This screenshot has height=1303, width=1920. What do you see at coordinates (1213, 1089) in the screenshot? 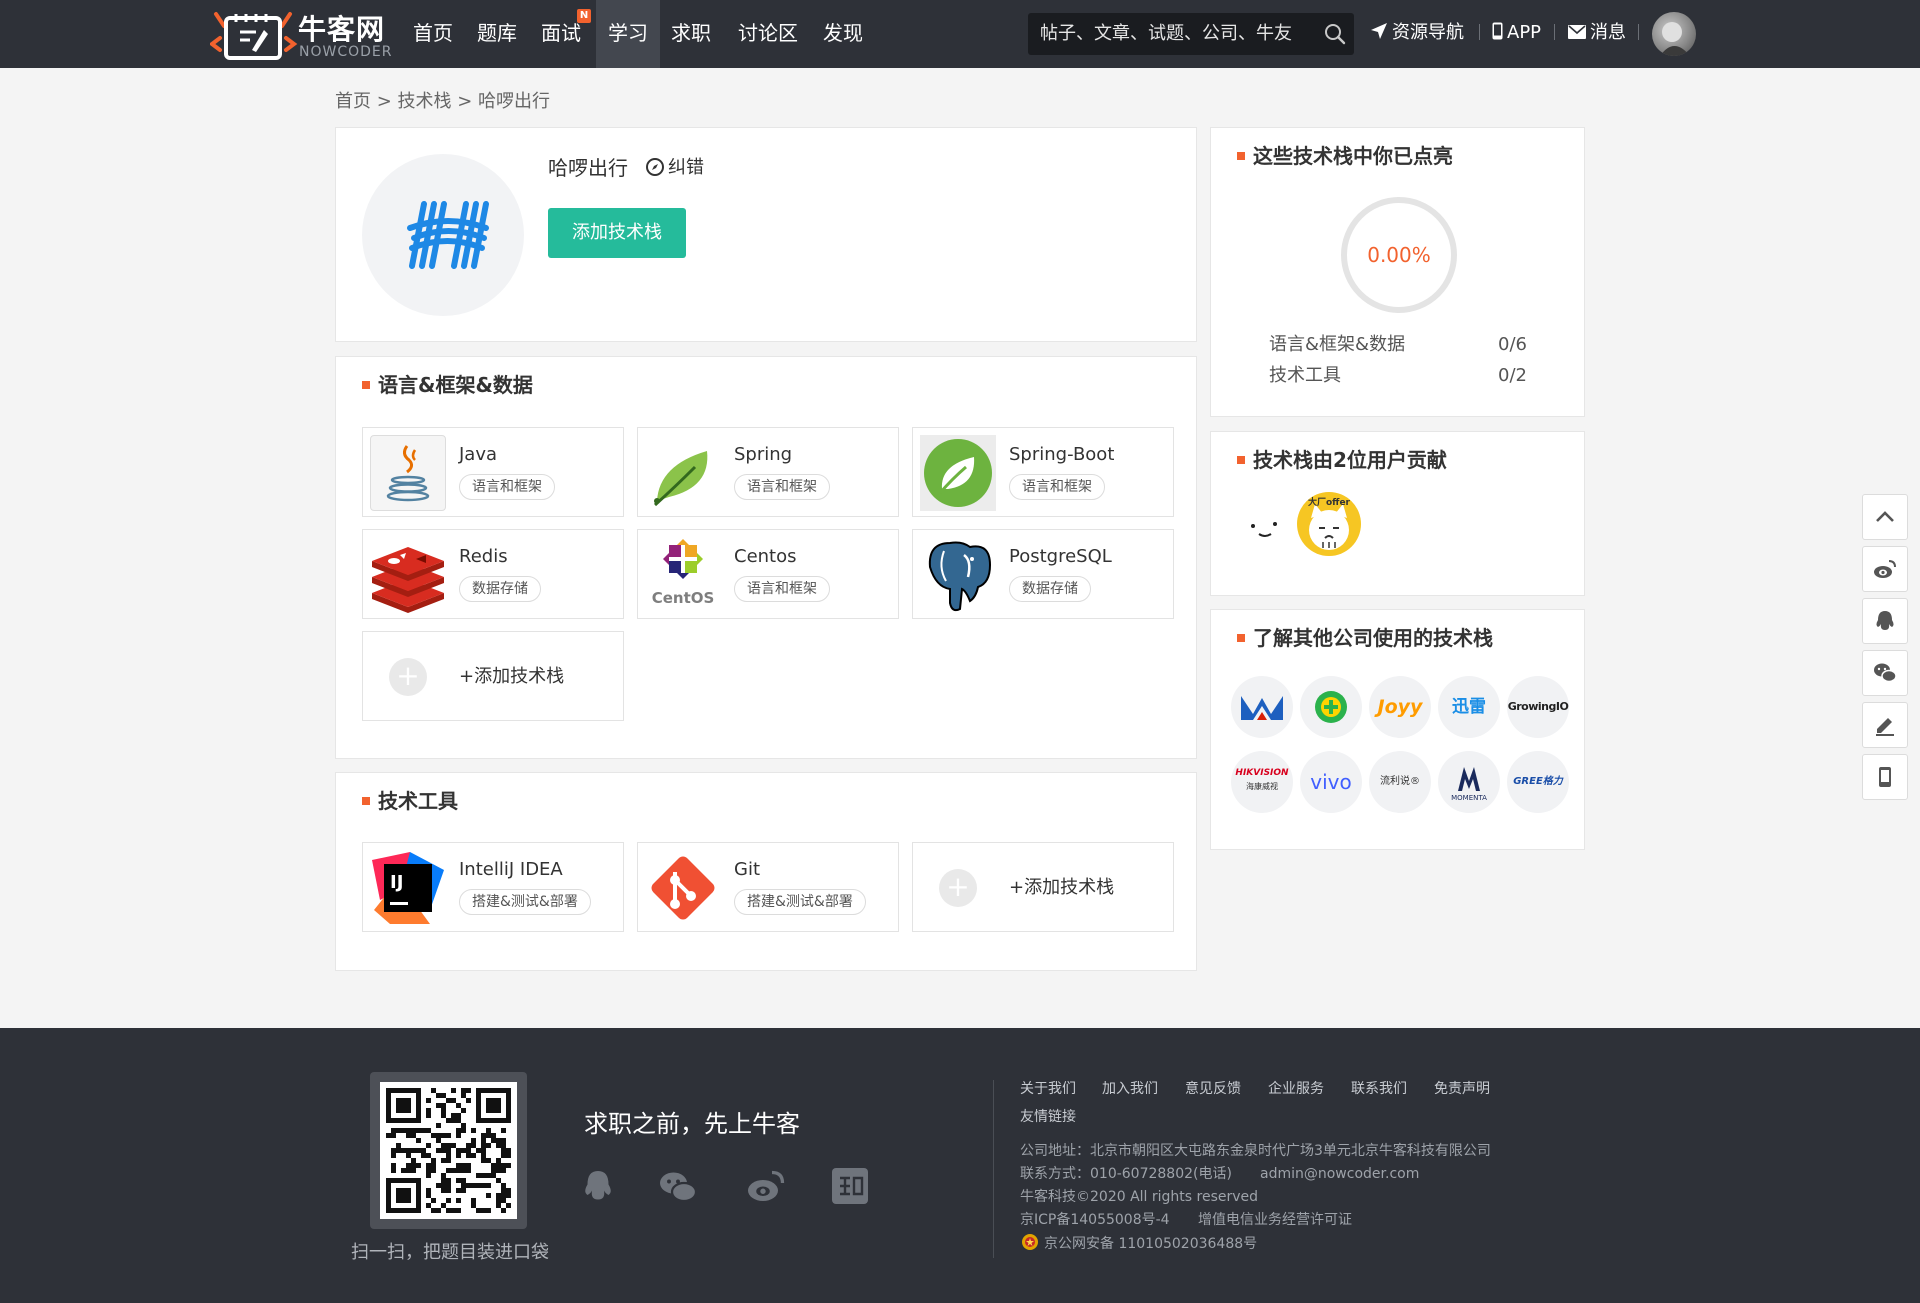
I see `footer-link-feedback: 意见反馈` at bounding box center [1213, 1089].